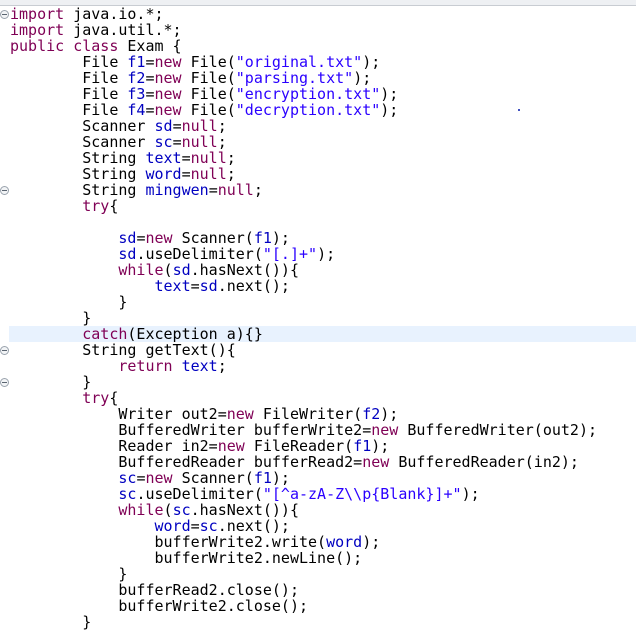 This screenshot has height=631, width=636. I want to click on code-line: File f2=new File("parsing.txt");, so click(190, 78).